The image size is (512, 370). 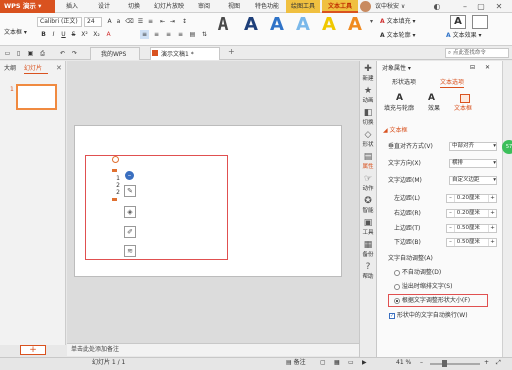 What do you see at coordinates (399, 98) in the screenshot?
I see `fill-outline-icon: A` at bounding box center [399, 98].